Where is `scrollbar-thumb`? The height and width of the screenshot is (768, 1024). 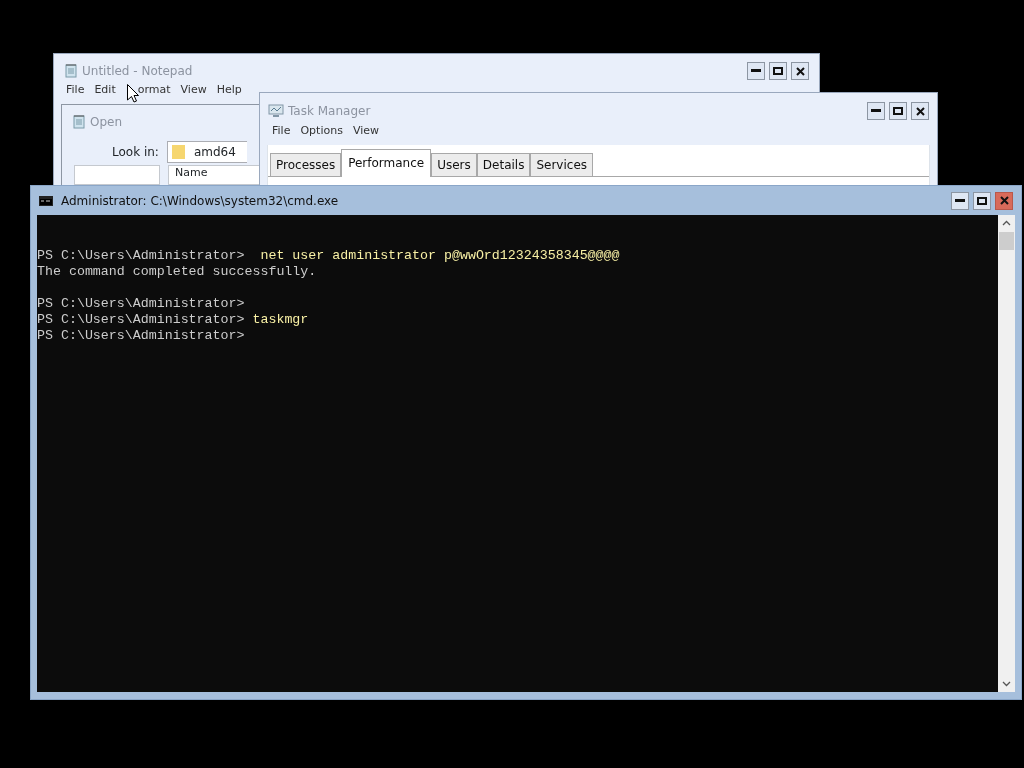 scrollbar-thumb is located at coordinates (1006, 241).